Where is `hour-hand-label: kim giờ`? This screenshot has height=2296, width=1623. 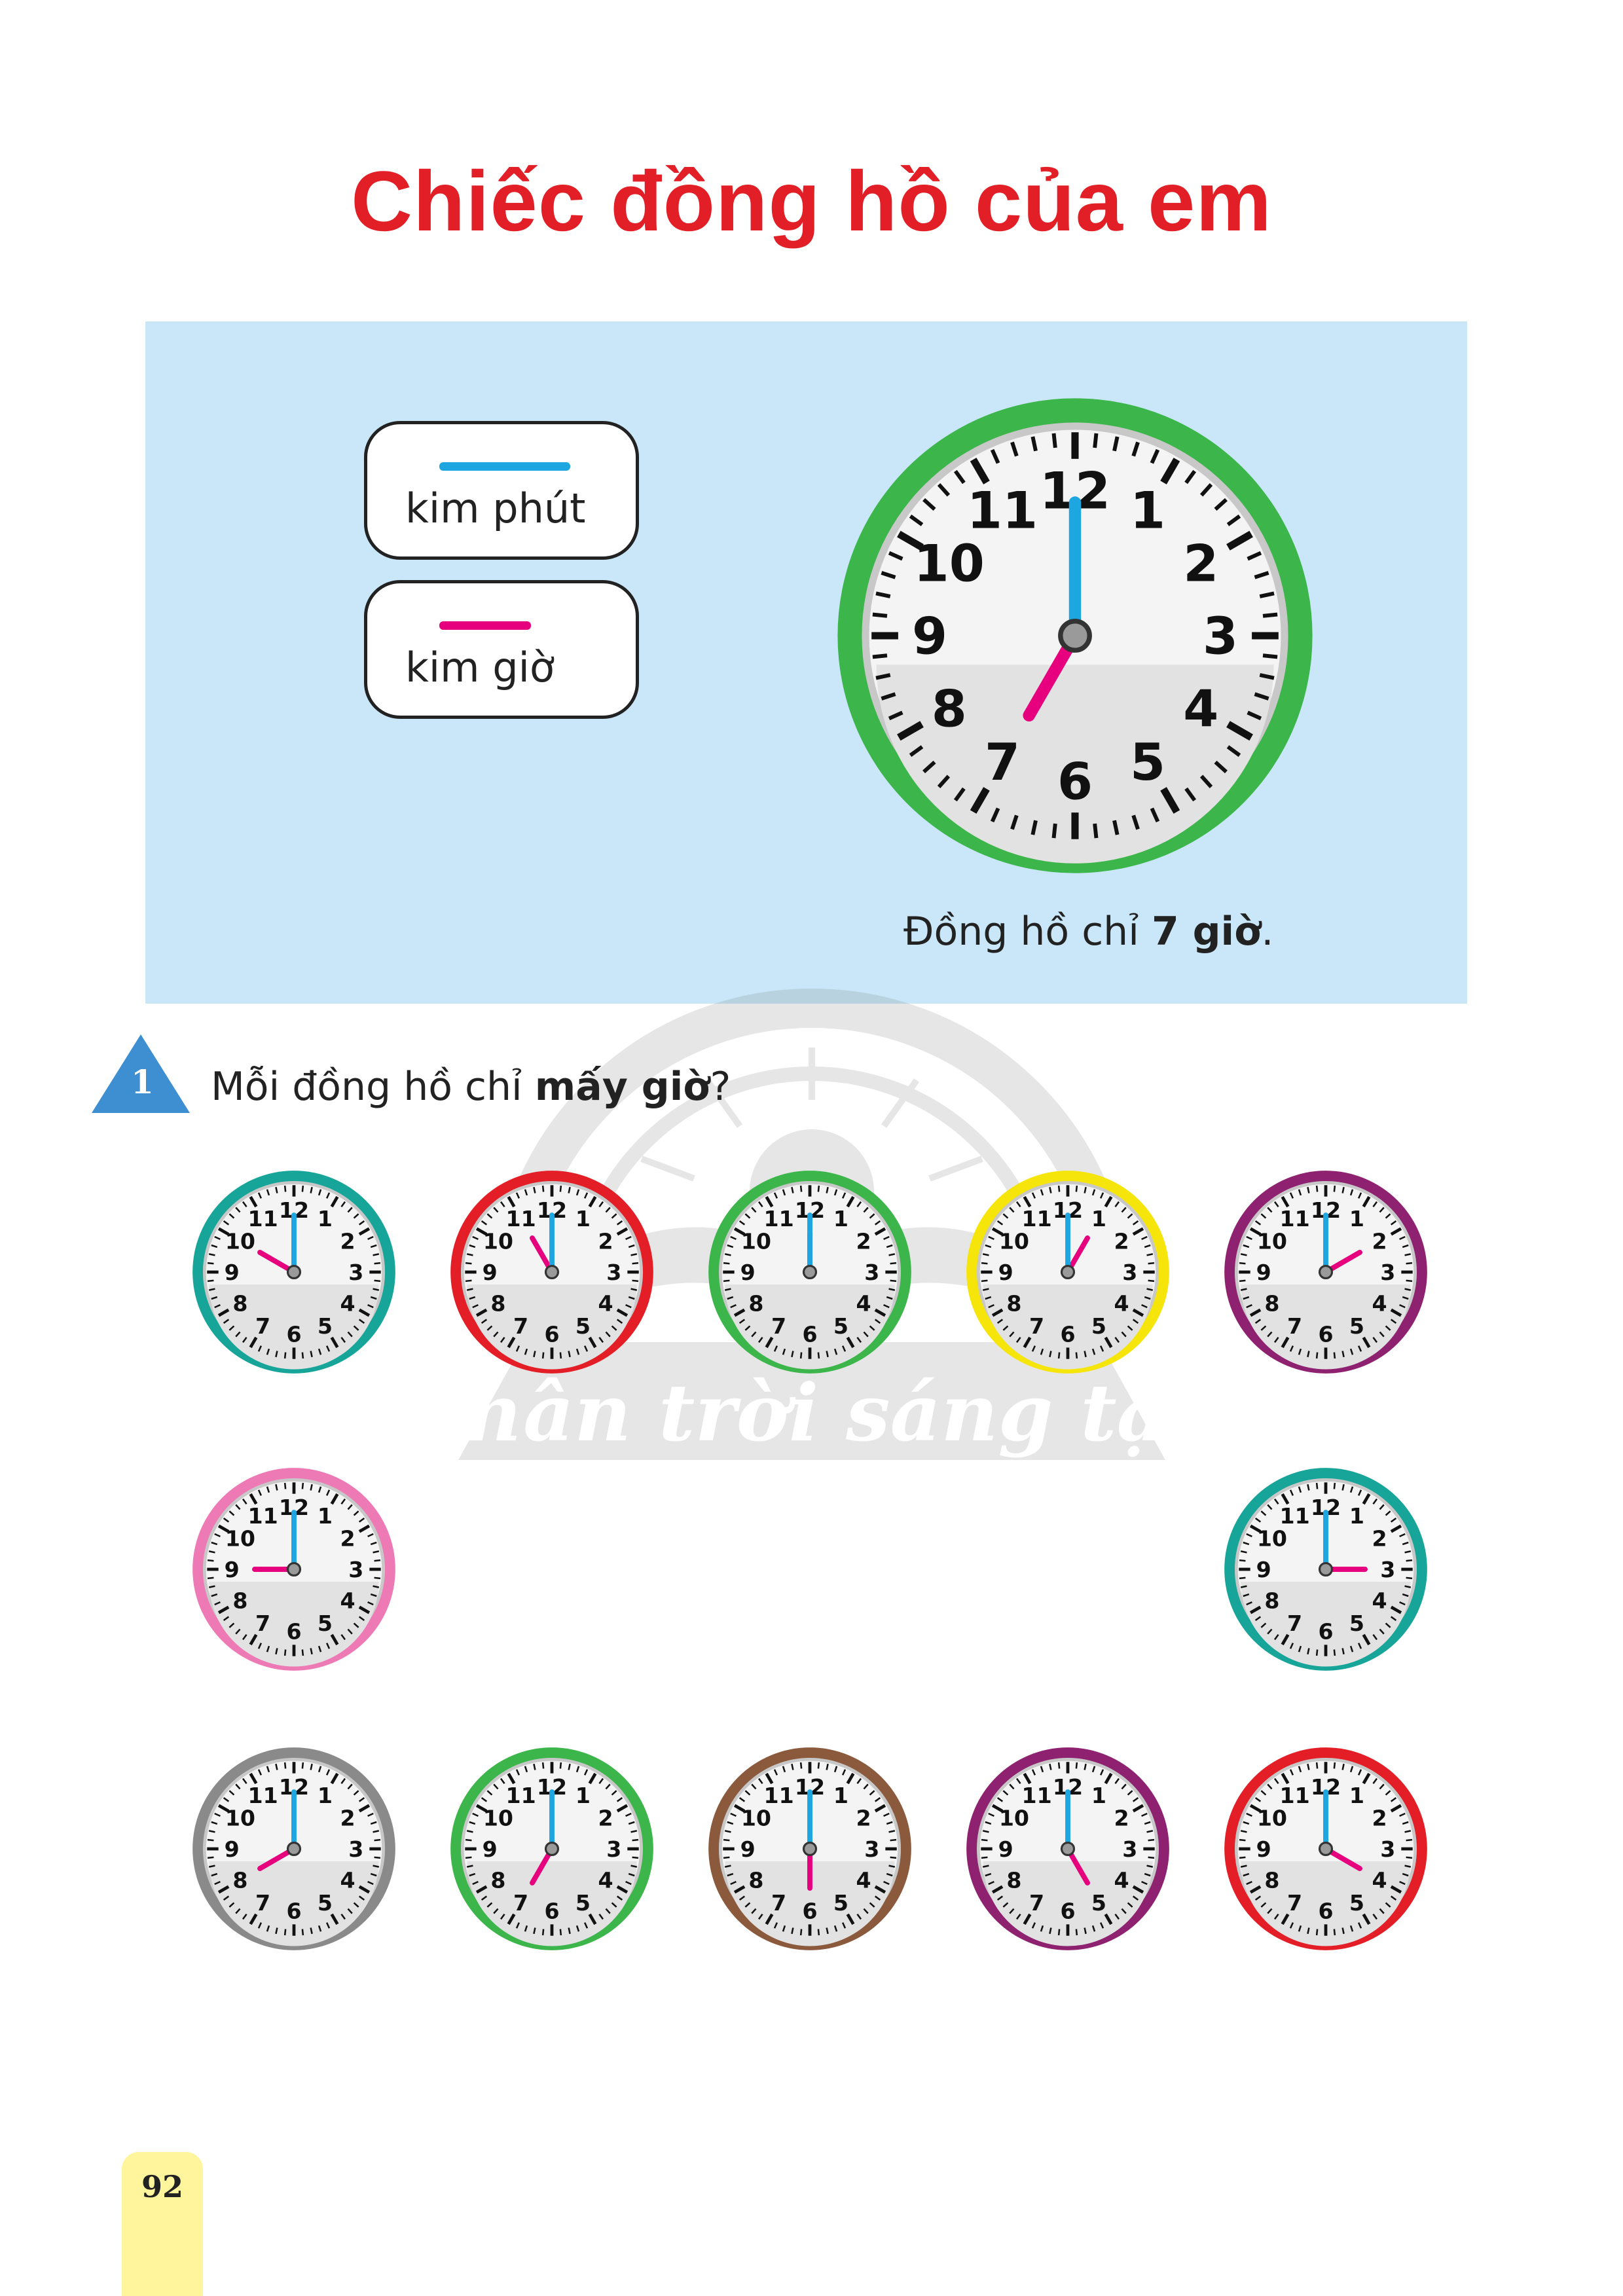 hour-hand-label: kim giờ is located at coordinates (480, 667).